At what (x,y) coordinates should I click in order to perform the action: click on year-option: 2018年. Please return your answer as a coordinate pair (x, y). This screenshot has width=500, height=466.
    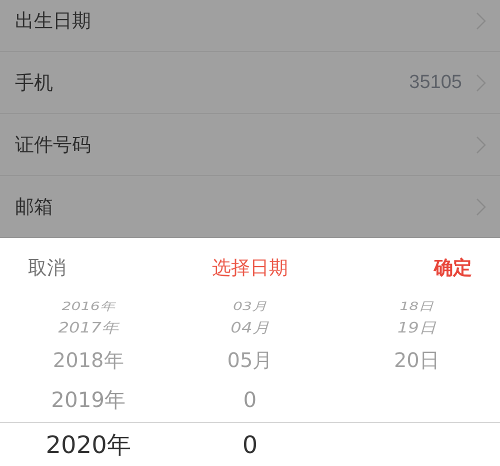
    Looking at the image, I should click on (88, 360).